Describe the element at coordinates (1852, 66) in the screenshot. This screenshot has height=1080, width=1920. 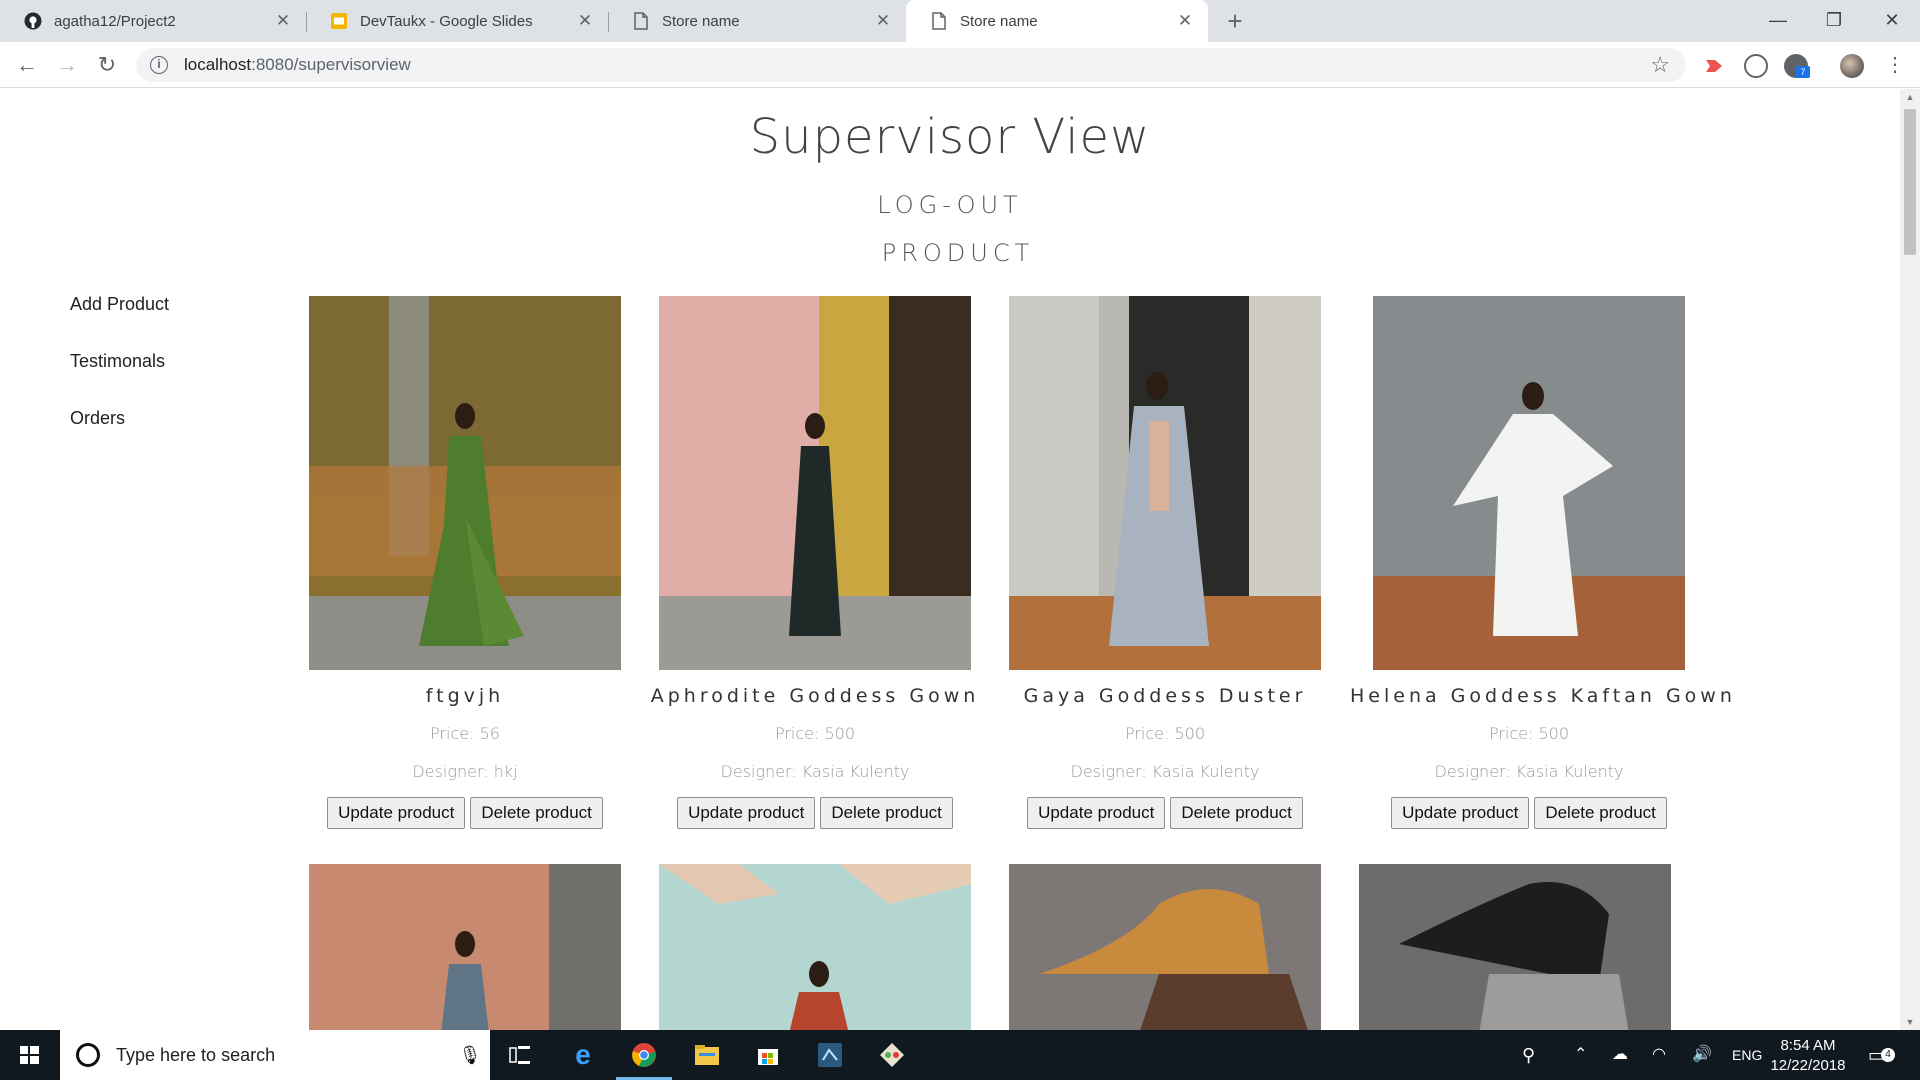
I see `profile-avatar` at that location.